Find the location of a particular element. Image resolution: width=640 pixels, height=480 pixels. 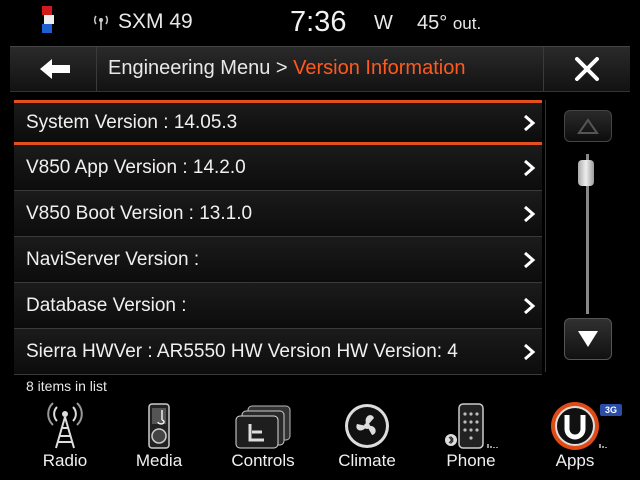

seat-controls-icon is located at coordinates (263, 427).